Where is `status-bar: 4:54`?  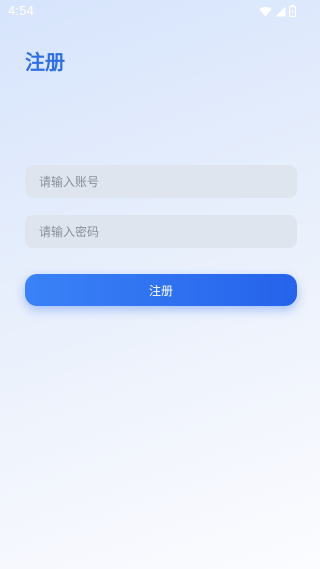 status-bar: 4:54 is located at coordinates (160, 11).